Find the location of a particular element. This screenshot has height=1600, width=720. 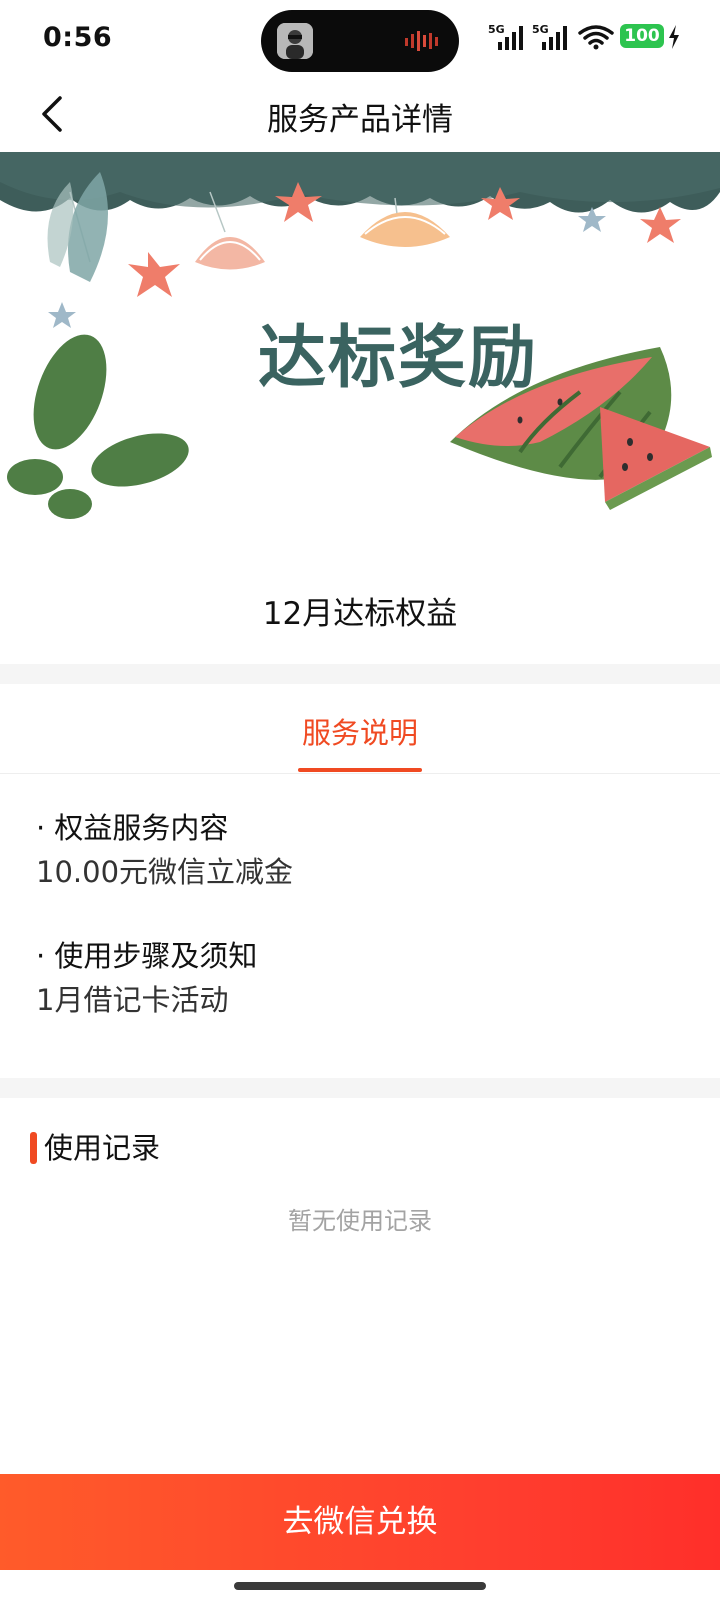

usage-records-title: 使用记录 is located at coordinates (102, 1148).